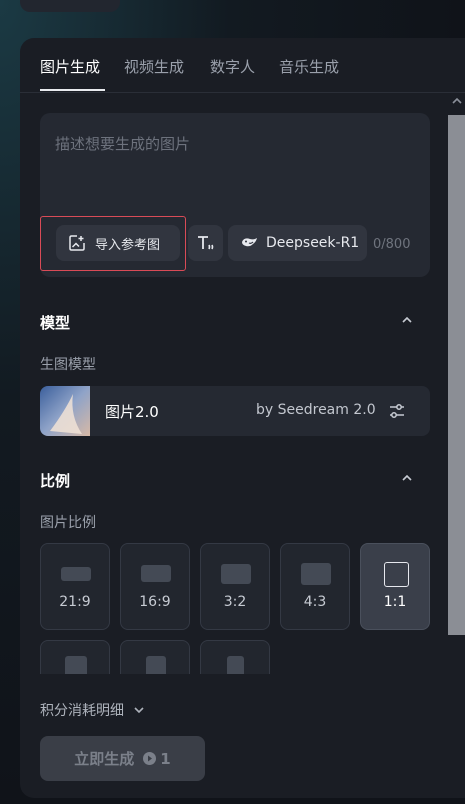 The height and width of the screenshot is (804, 465). Describe the element at coordinates (122, 143) in the screenshot. I see `prompt-placeholder: 描述想要生成的图片` at that location.